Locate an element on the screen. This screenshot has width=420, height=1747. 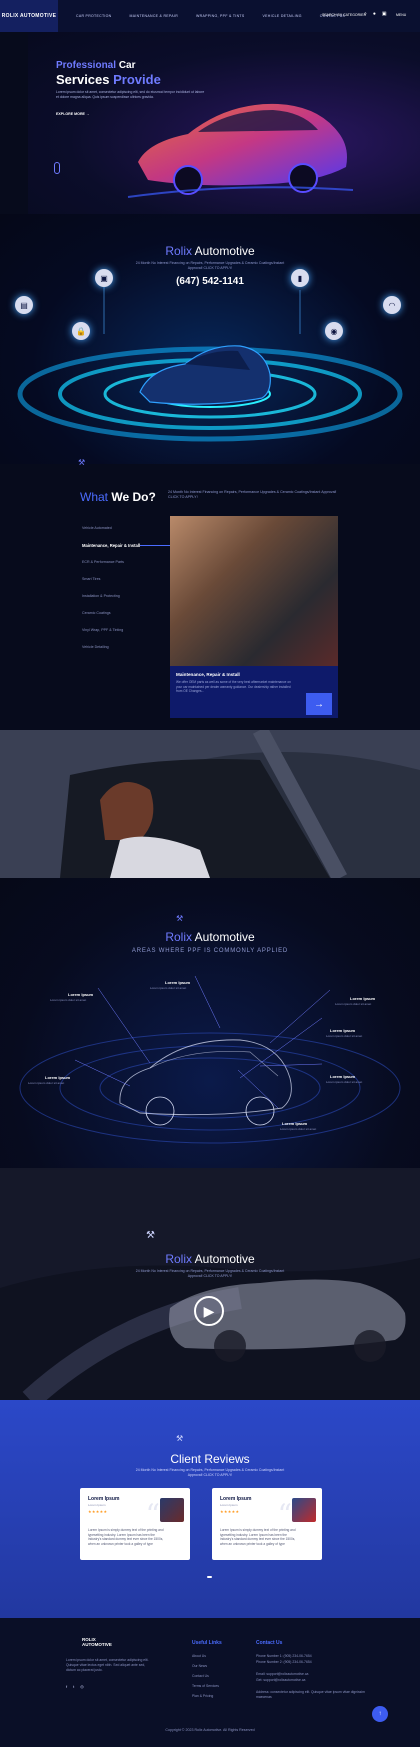
footer-link: About Us is located at coordinates (199, 1656).